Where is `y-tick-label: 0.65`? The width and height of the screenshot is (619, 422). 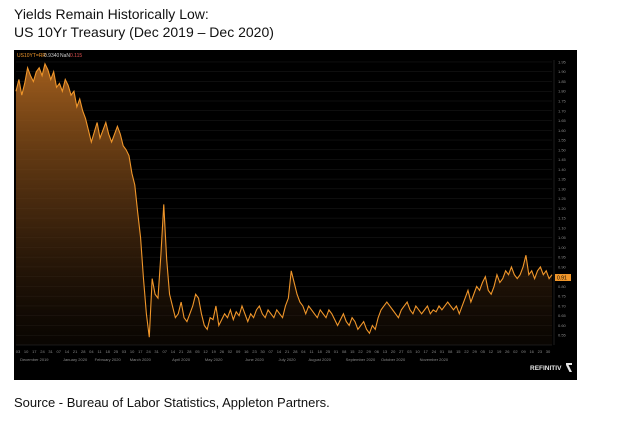
y-tick-label: 0.65 is located at coordinates (562, 315).